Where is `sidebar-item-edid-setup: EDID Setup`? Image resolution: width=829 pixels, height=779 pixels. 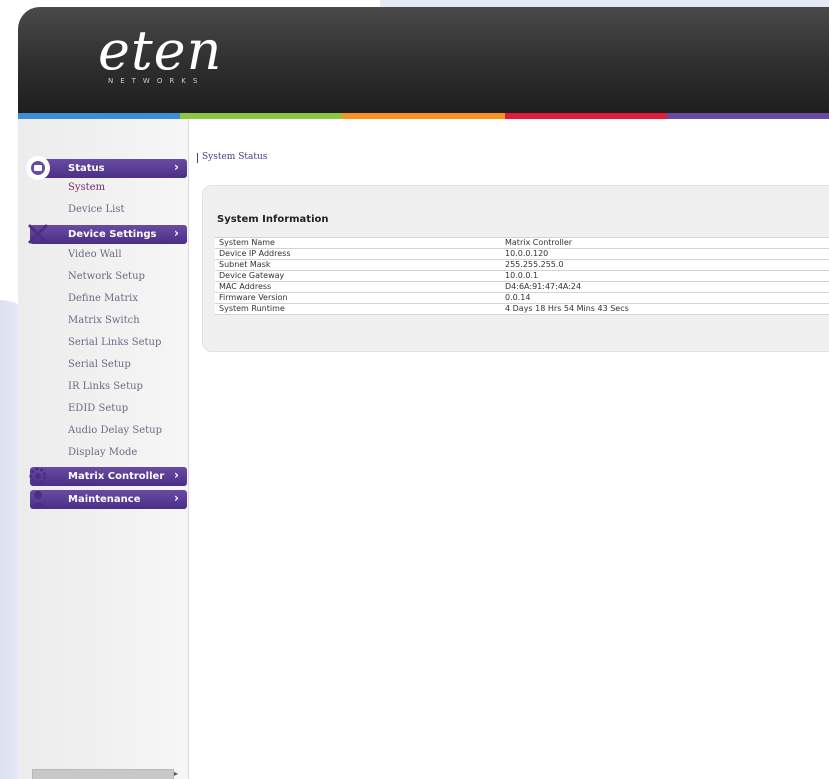
sidebar-item-edid-setup: EDID Setup is located at coordinates (98, 408).